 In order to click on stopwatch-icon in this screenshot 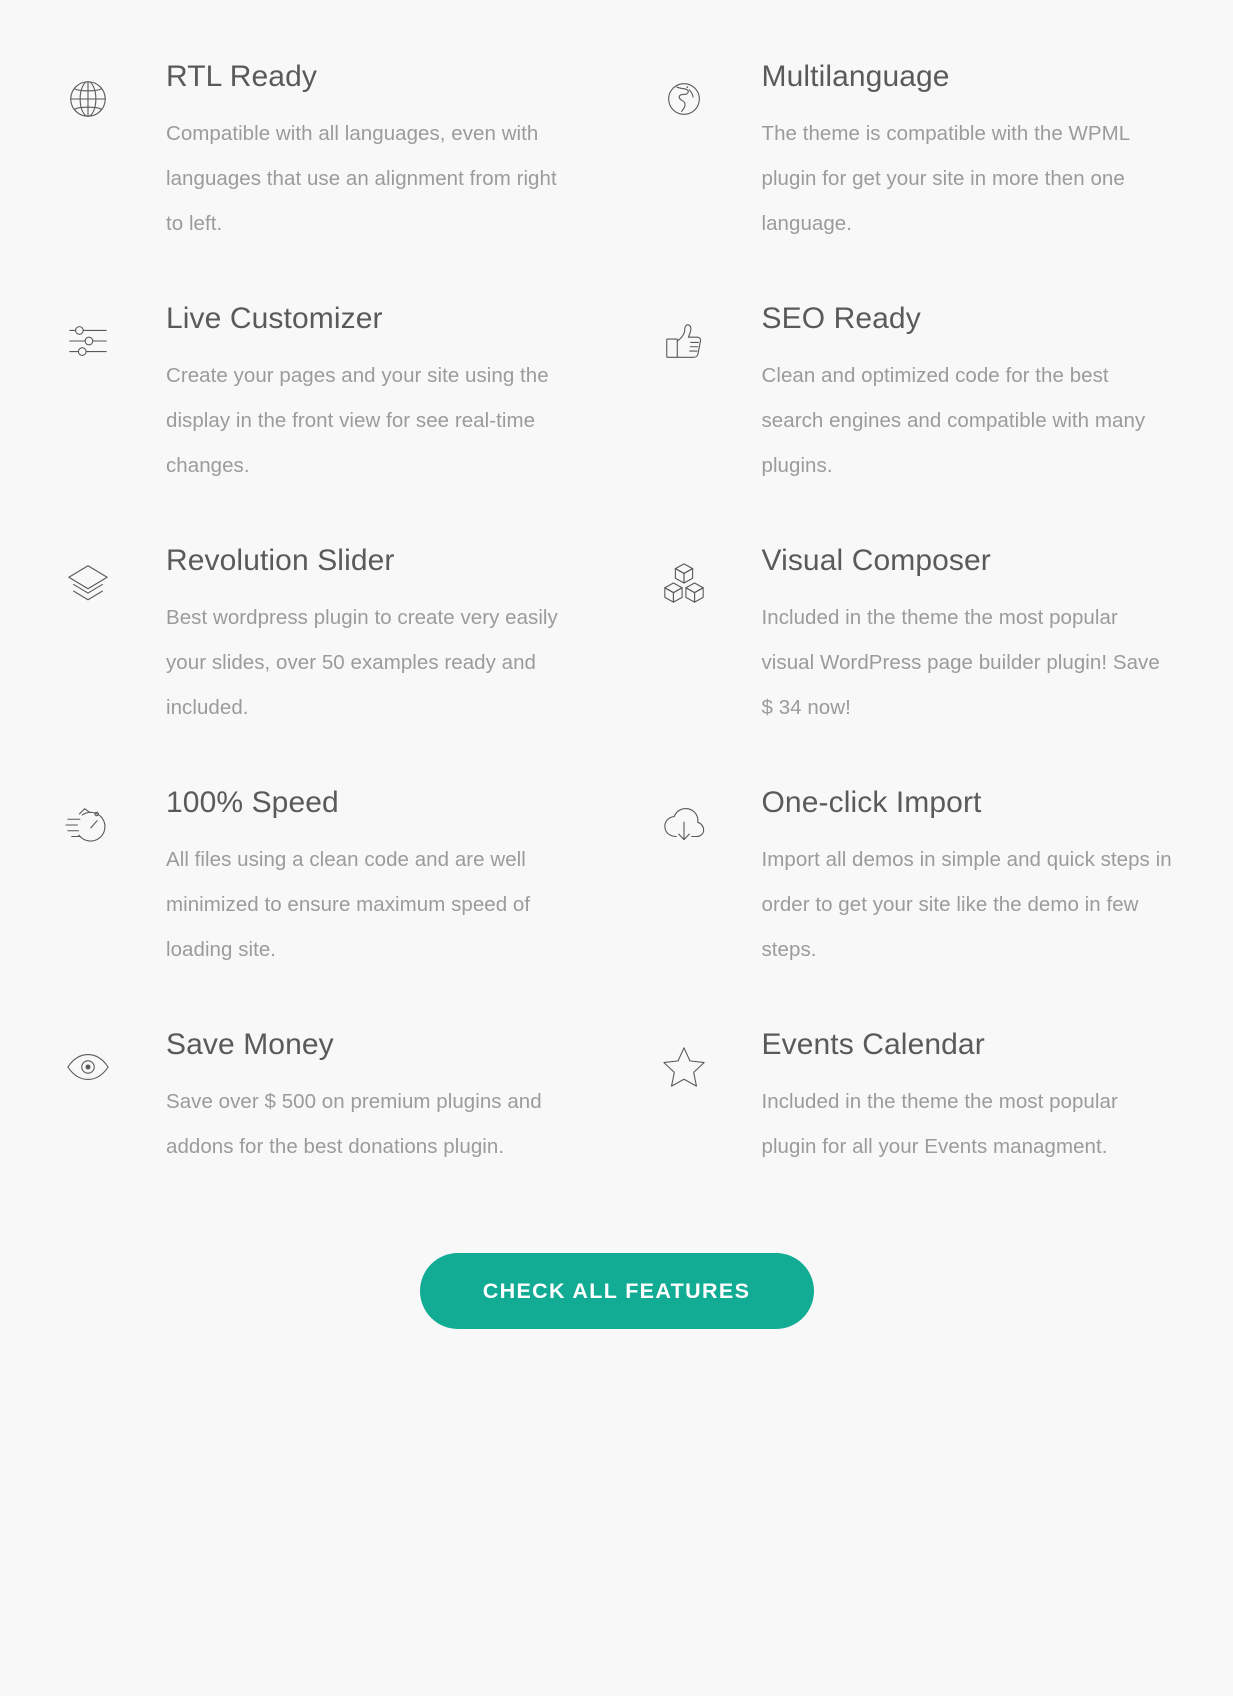, I will do `click(88, 825)`.